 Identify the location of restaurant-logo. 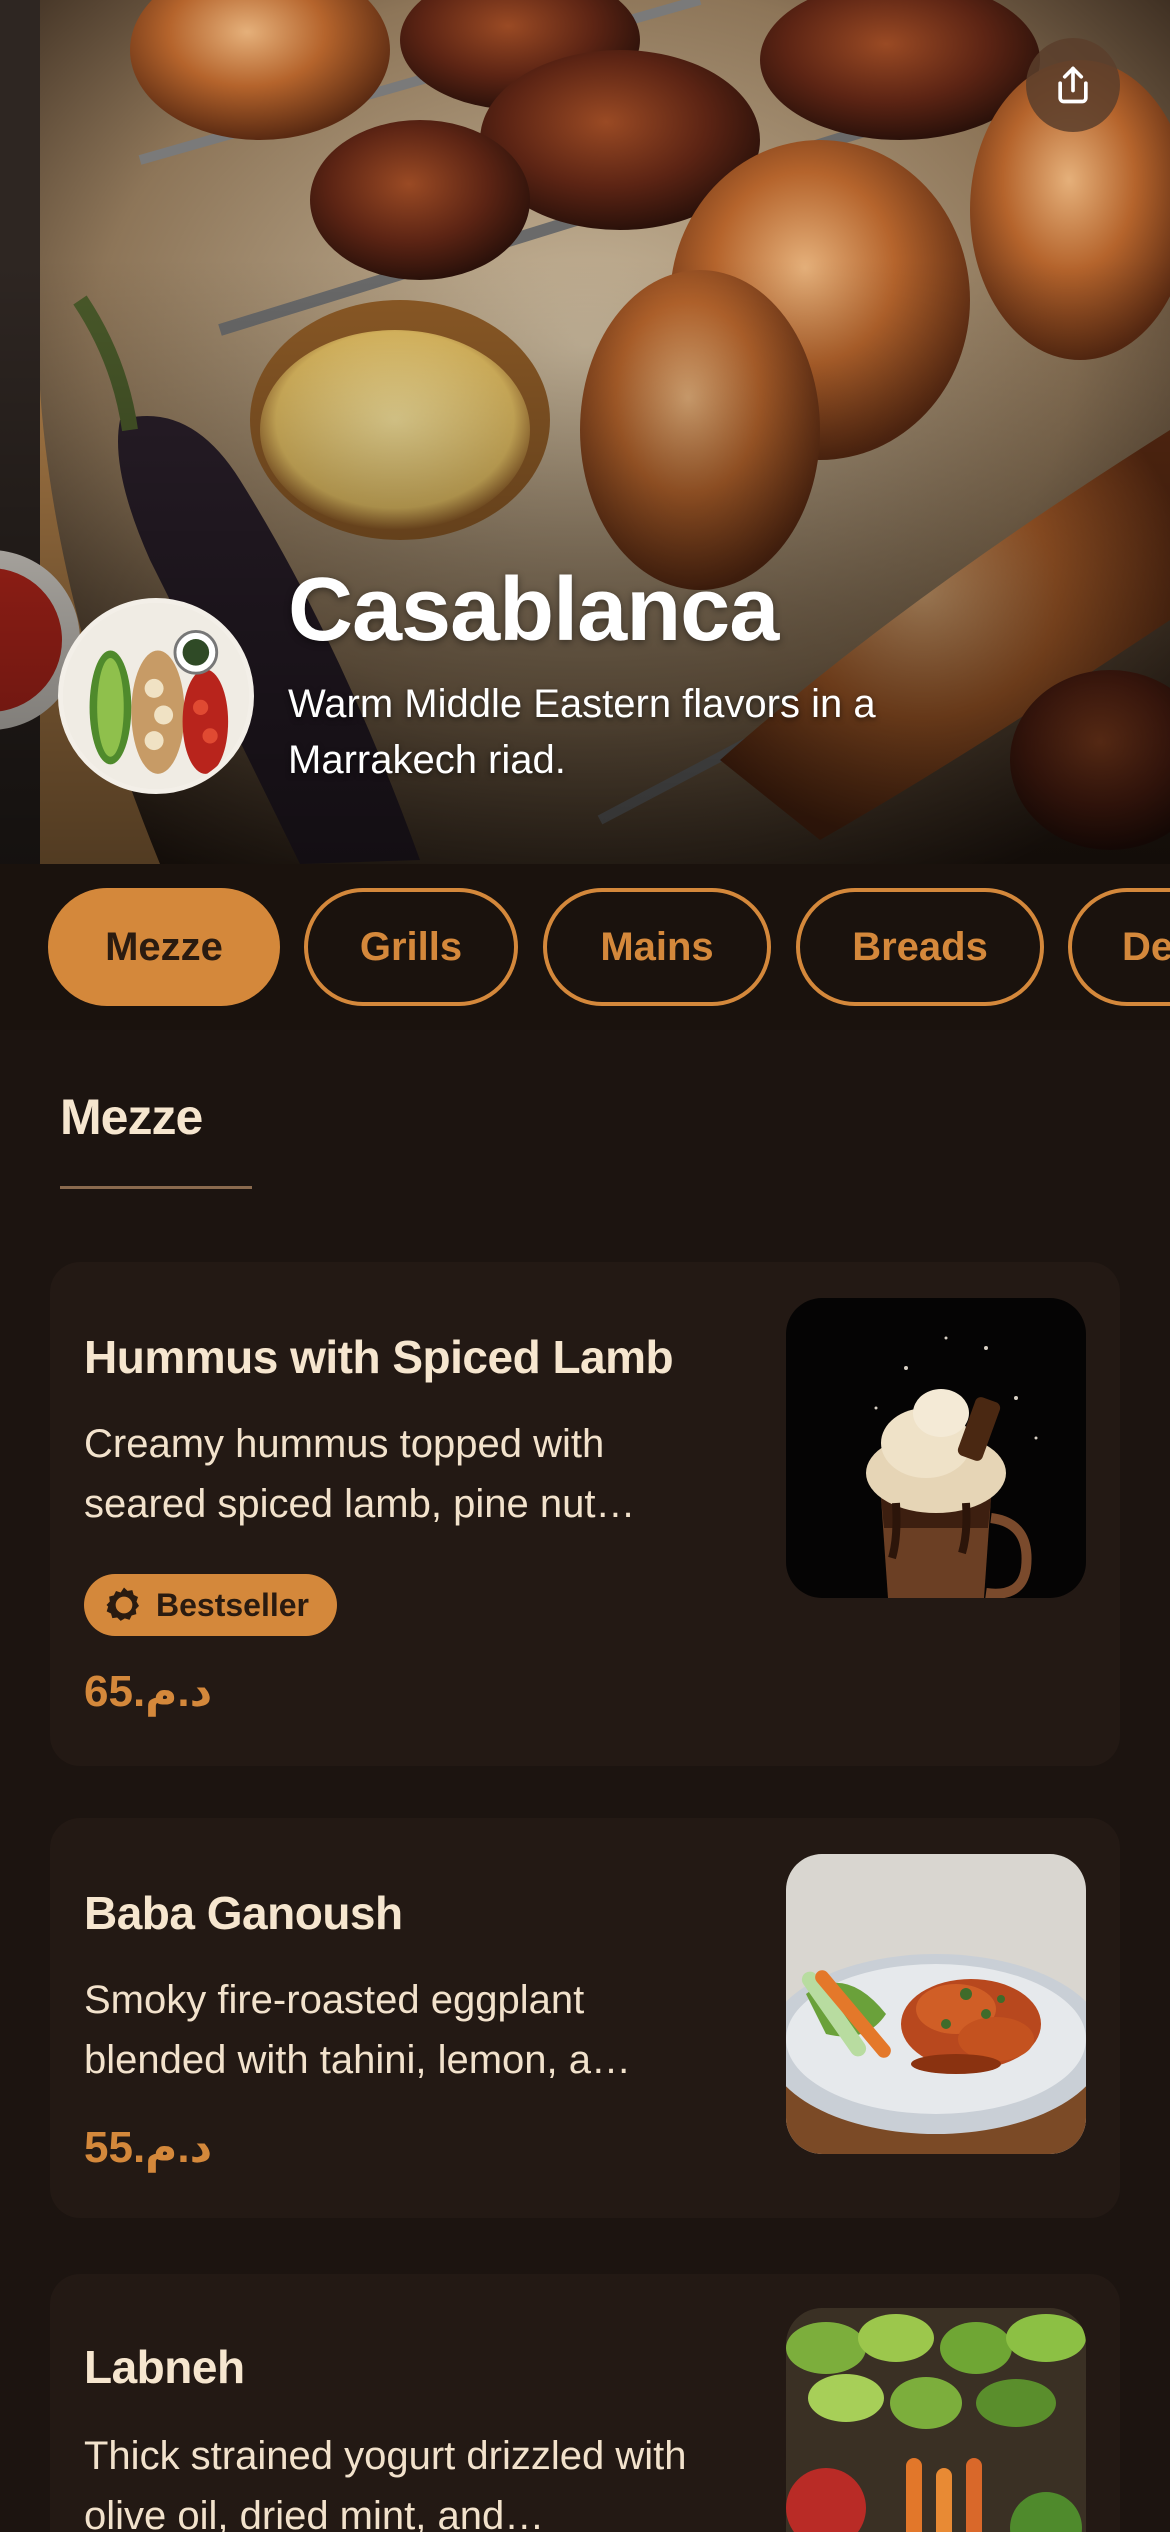
(156, 696).